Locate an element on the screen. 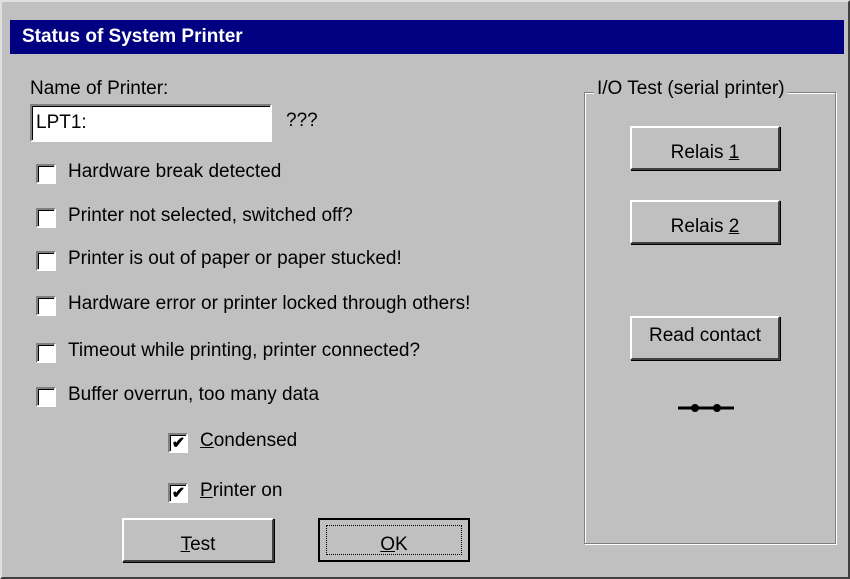 The height and width of the screenshot is (579, 850). relais-2-button: Relais 2 is located at coordinates (705, 222).